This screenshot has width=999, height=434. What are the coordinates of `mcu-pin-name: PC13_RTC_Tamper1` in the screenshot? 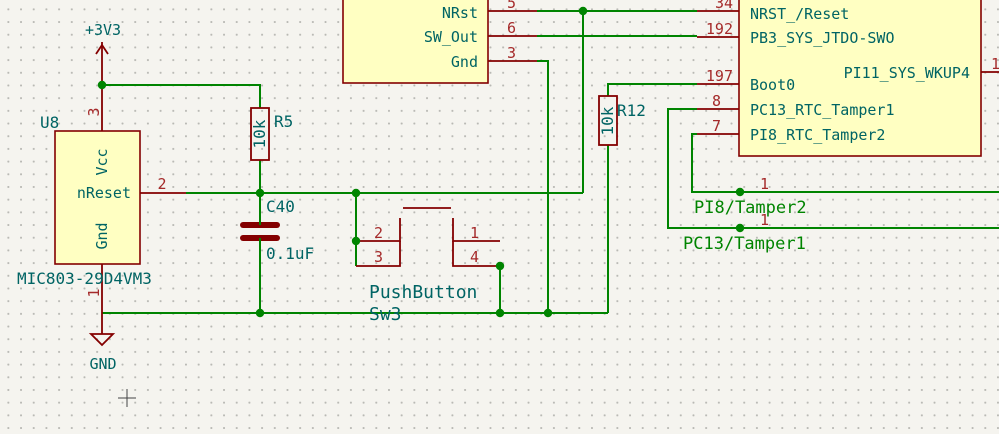 It's located at (822, 110).